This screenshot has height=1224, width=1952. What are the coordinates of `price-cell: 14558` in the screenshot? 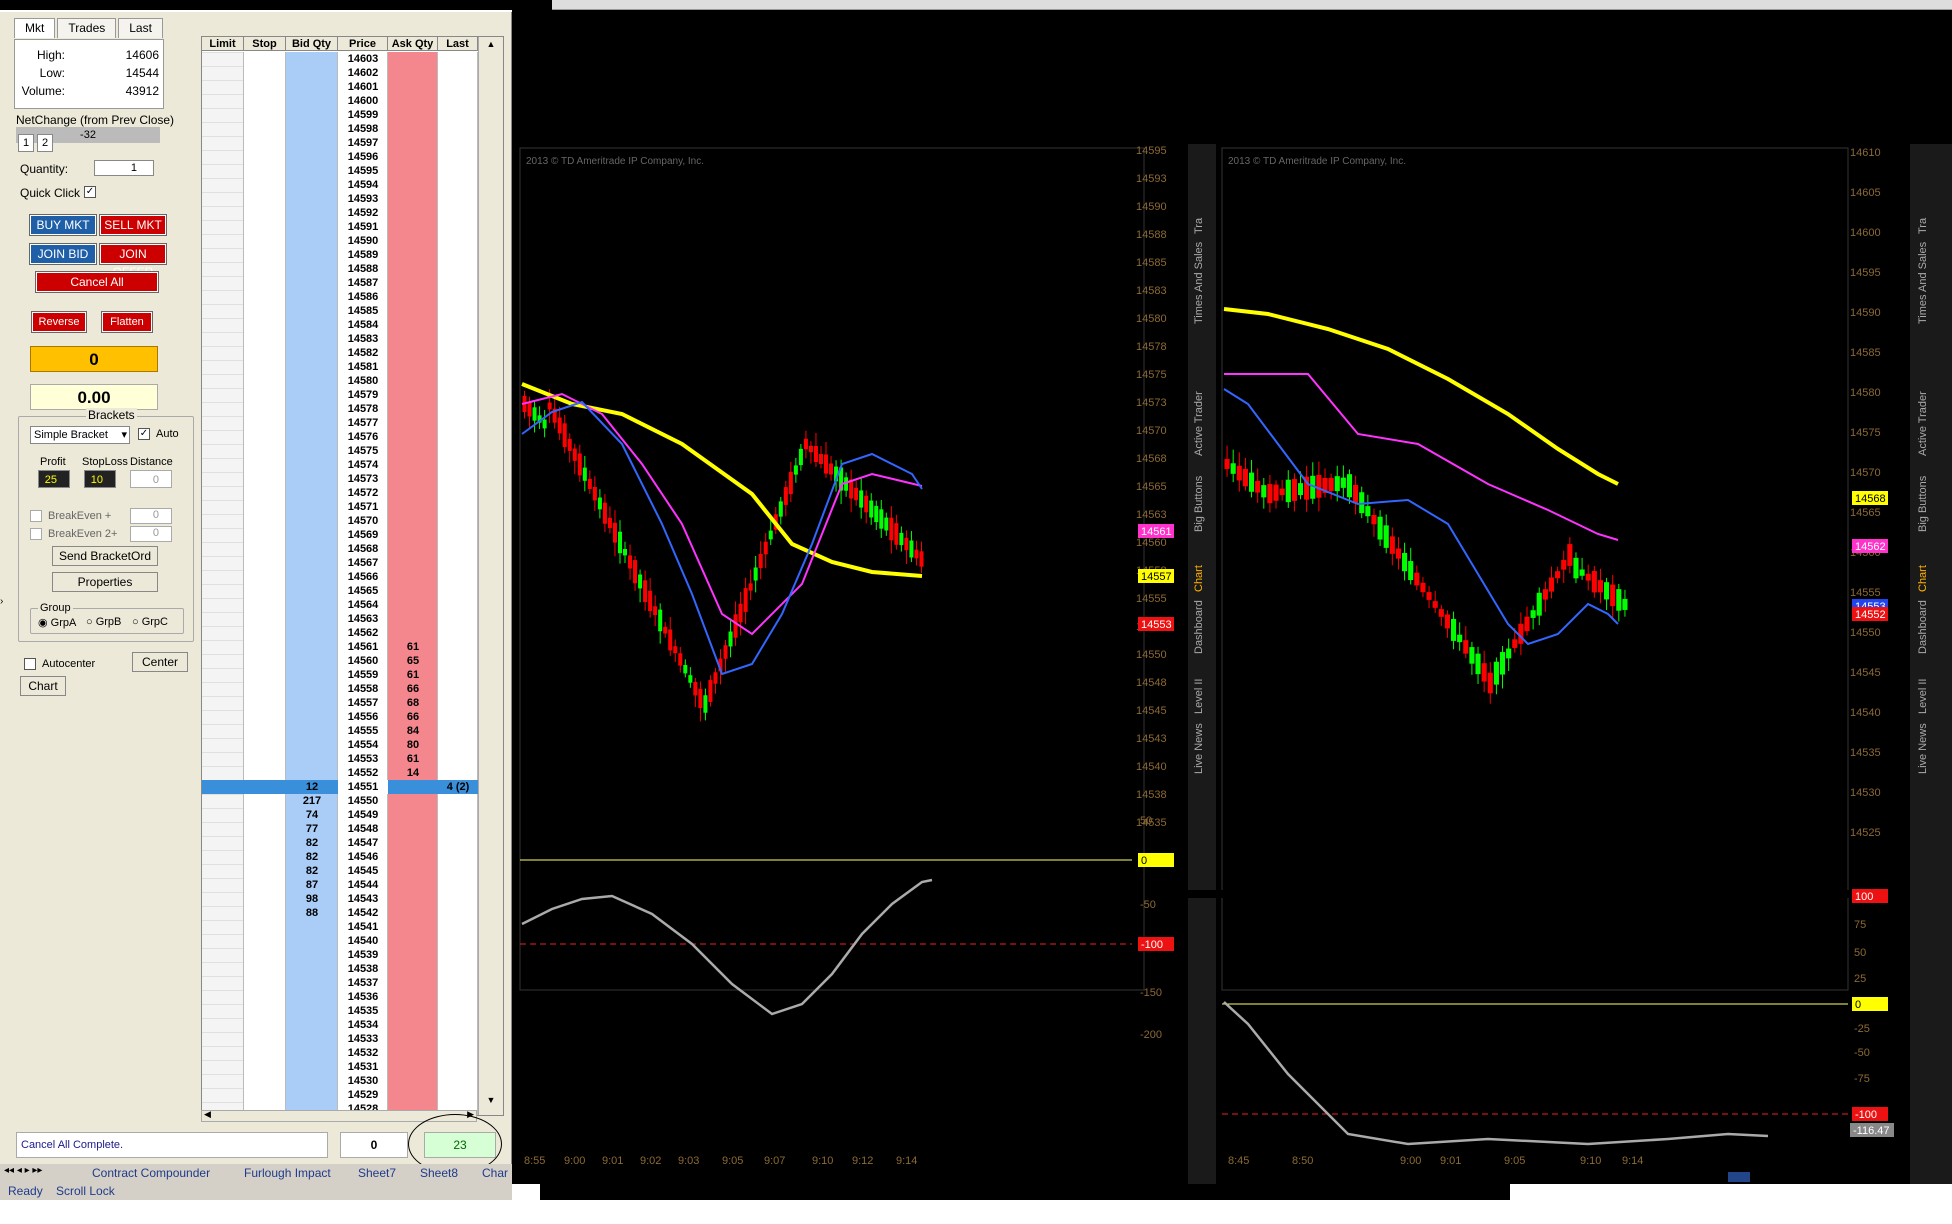 It's located at (363, 689).